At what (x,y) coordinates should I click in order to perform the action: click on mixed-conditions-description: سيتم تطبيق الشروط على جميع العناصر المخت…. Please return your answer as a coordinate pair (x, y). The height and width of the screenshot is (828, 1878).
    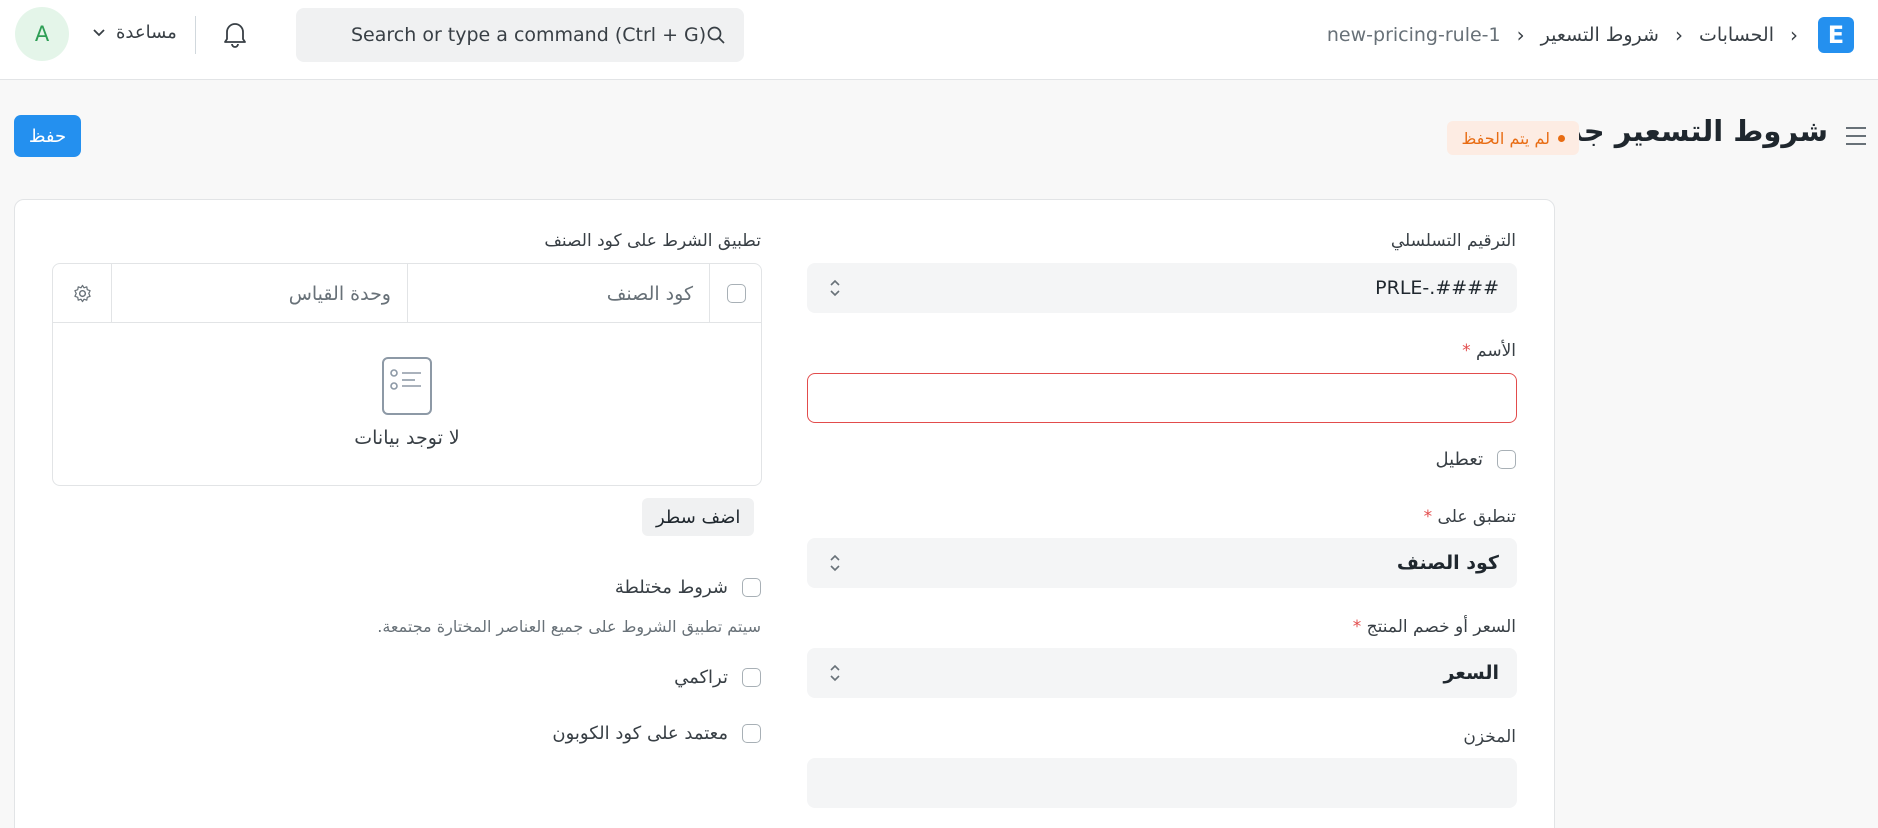
    Looking at the image, I should click on (569, 626).